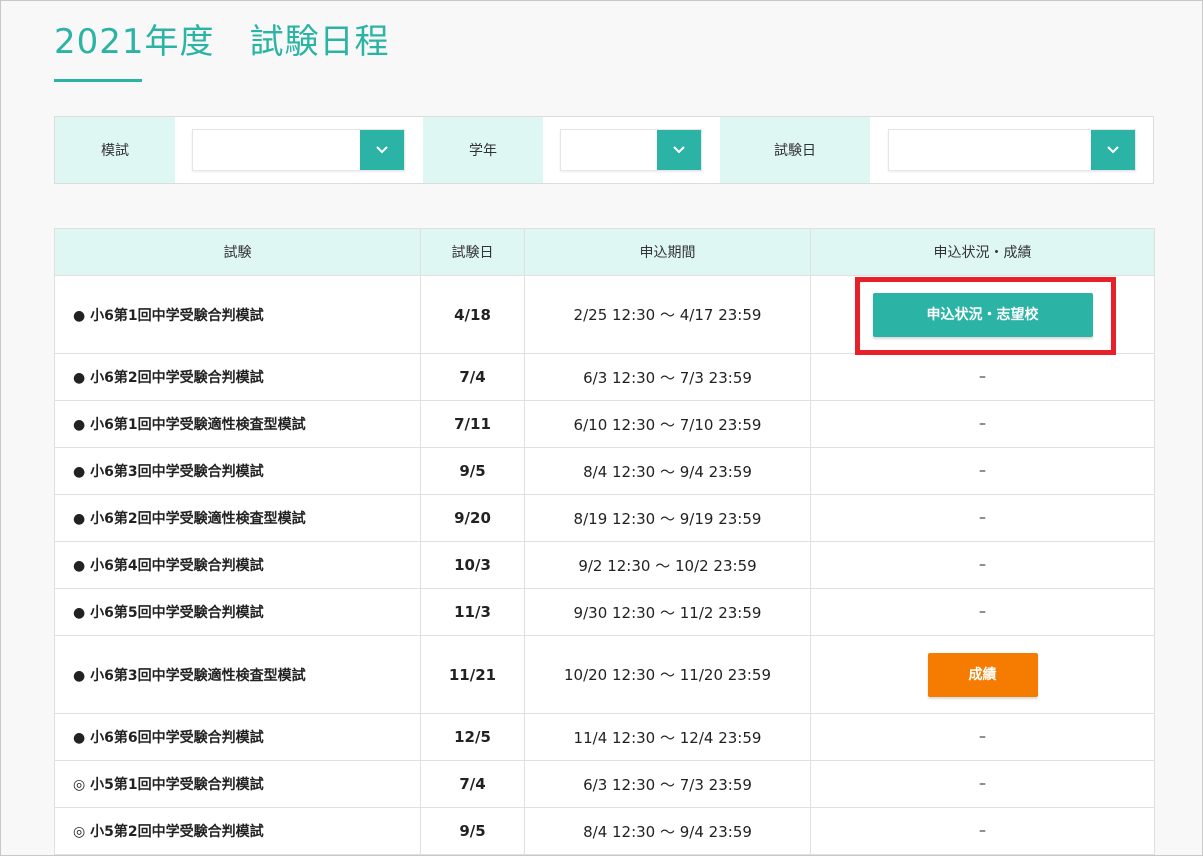  I want to click on exam-name: ◎ 小5第2回中学受験合判模試, so click(237, 831).